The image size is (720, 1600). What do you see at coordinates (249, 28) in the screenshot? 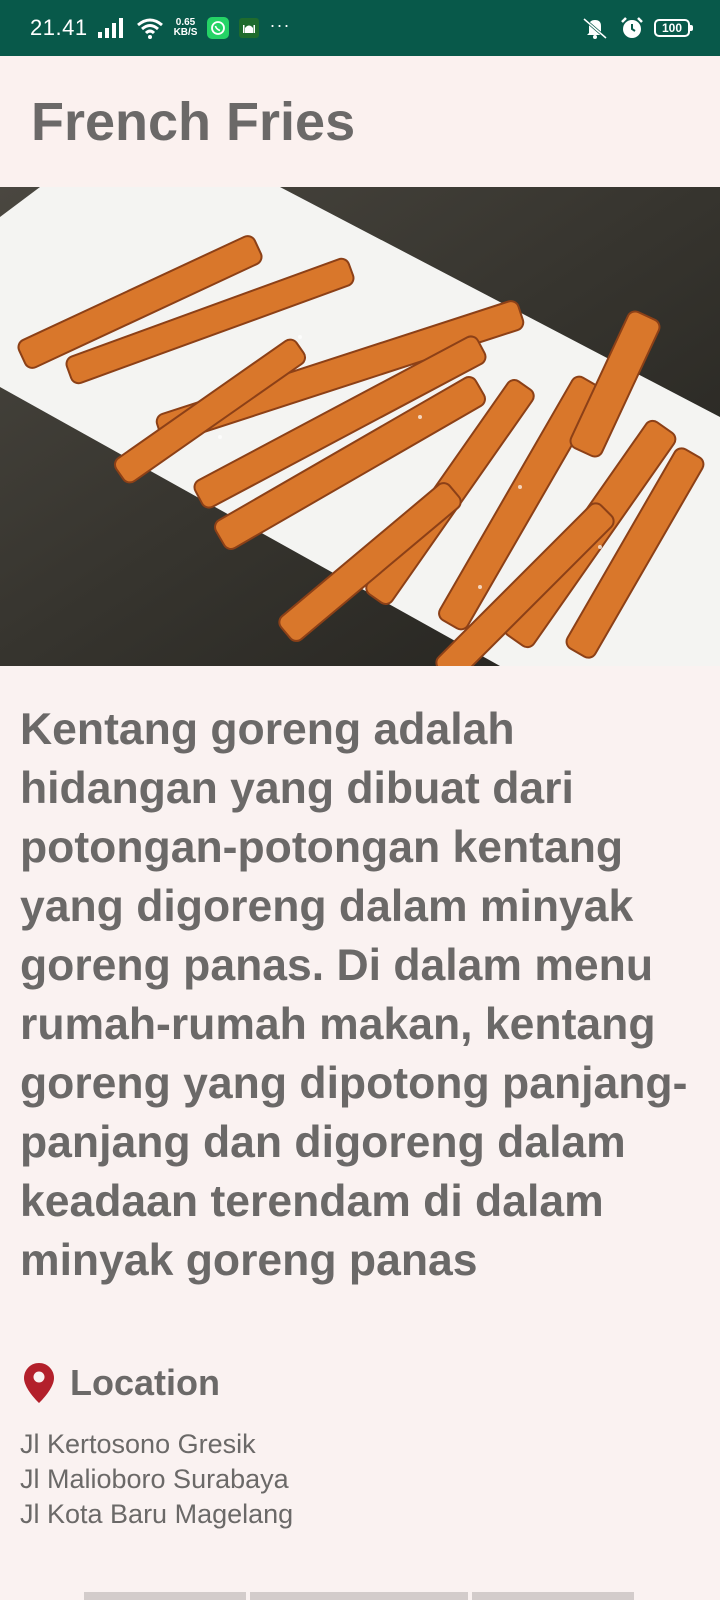
I see `mosque-app-icon` at bounding box center [249, 28].